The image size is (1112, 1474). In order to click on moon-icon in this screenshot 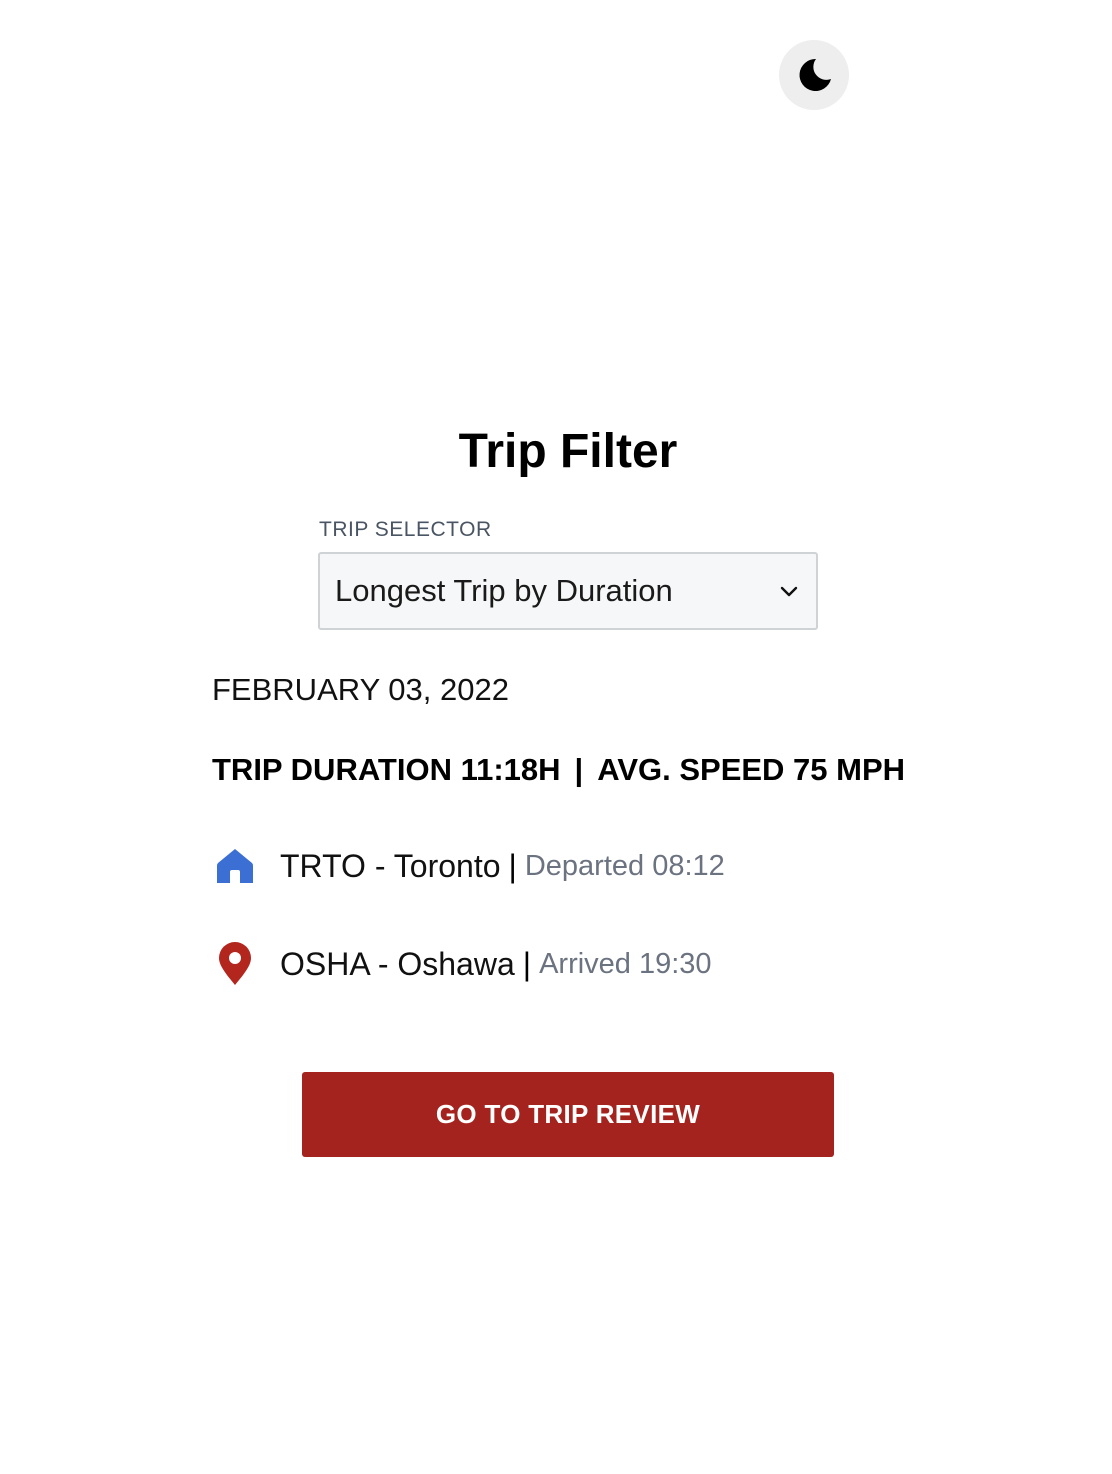, I will do `click(815, 74)`.